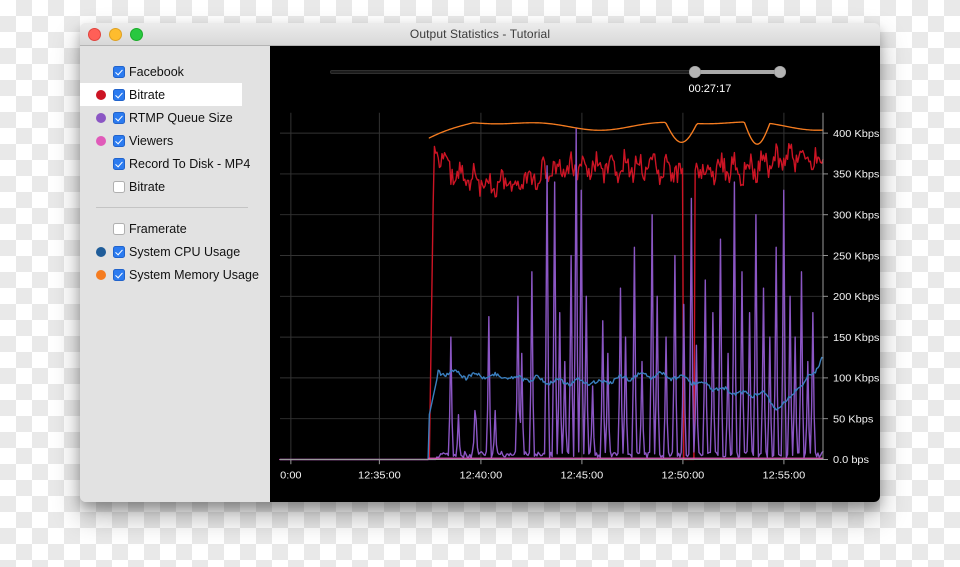  I want to click on slider-handle-right, so click(780, 72).